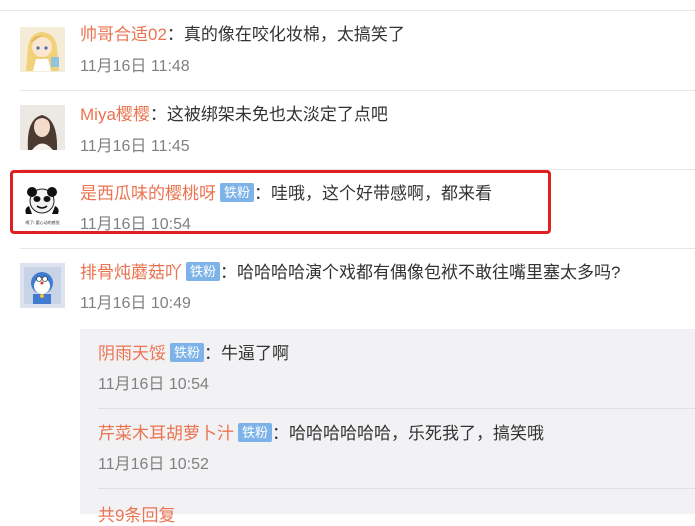  Describe the element at coordinates (153, 384) in the screenshot. I see `reply-time: 11月16日 10:54` at that location.